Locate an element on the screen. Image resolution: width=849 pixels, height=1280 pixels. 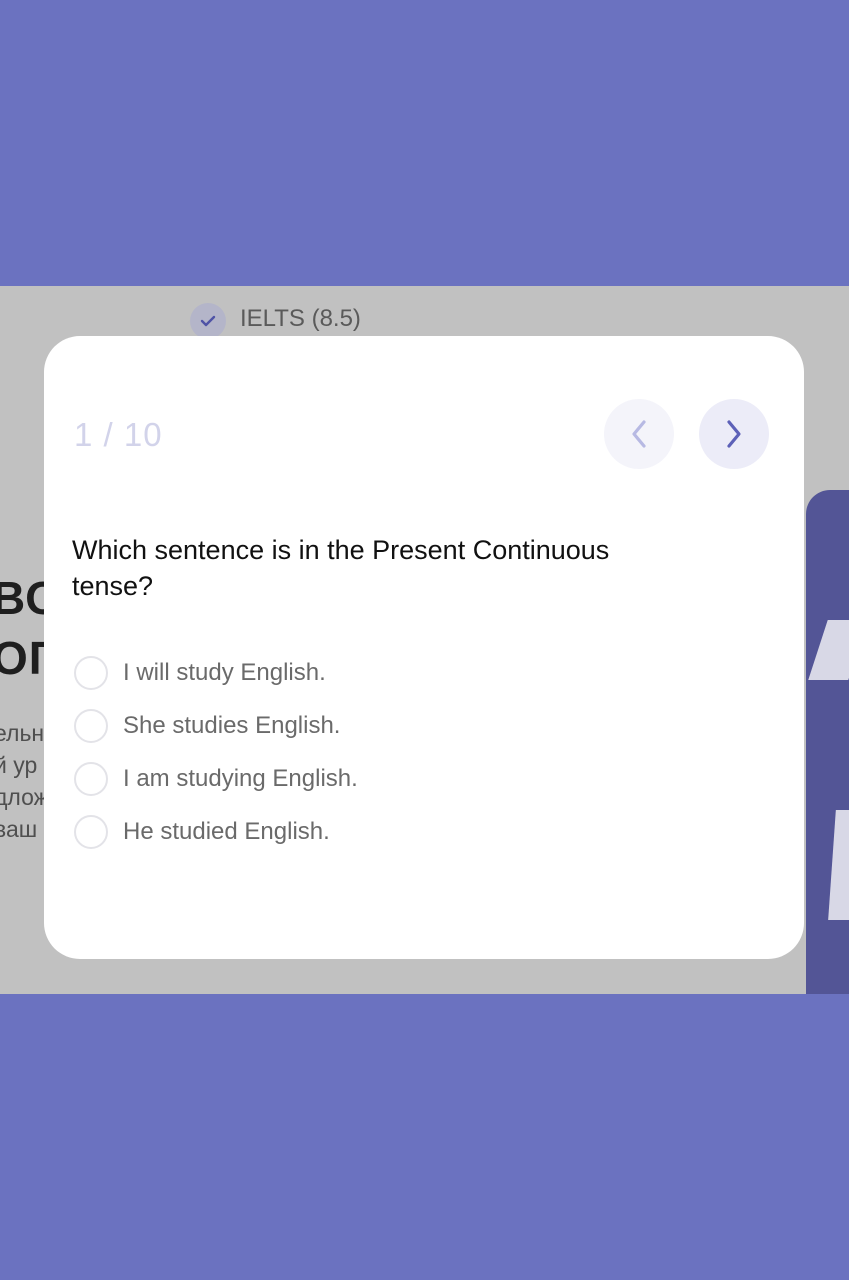
background-text-line: ельн is located at coordinates (22, 733).